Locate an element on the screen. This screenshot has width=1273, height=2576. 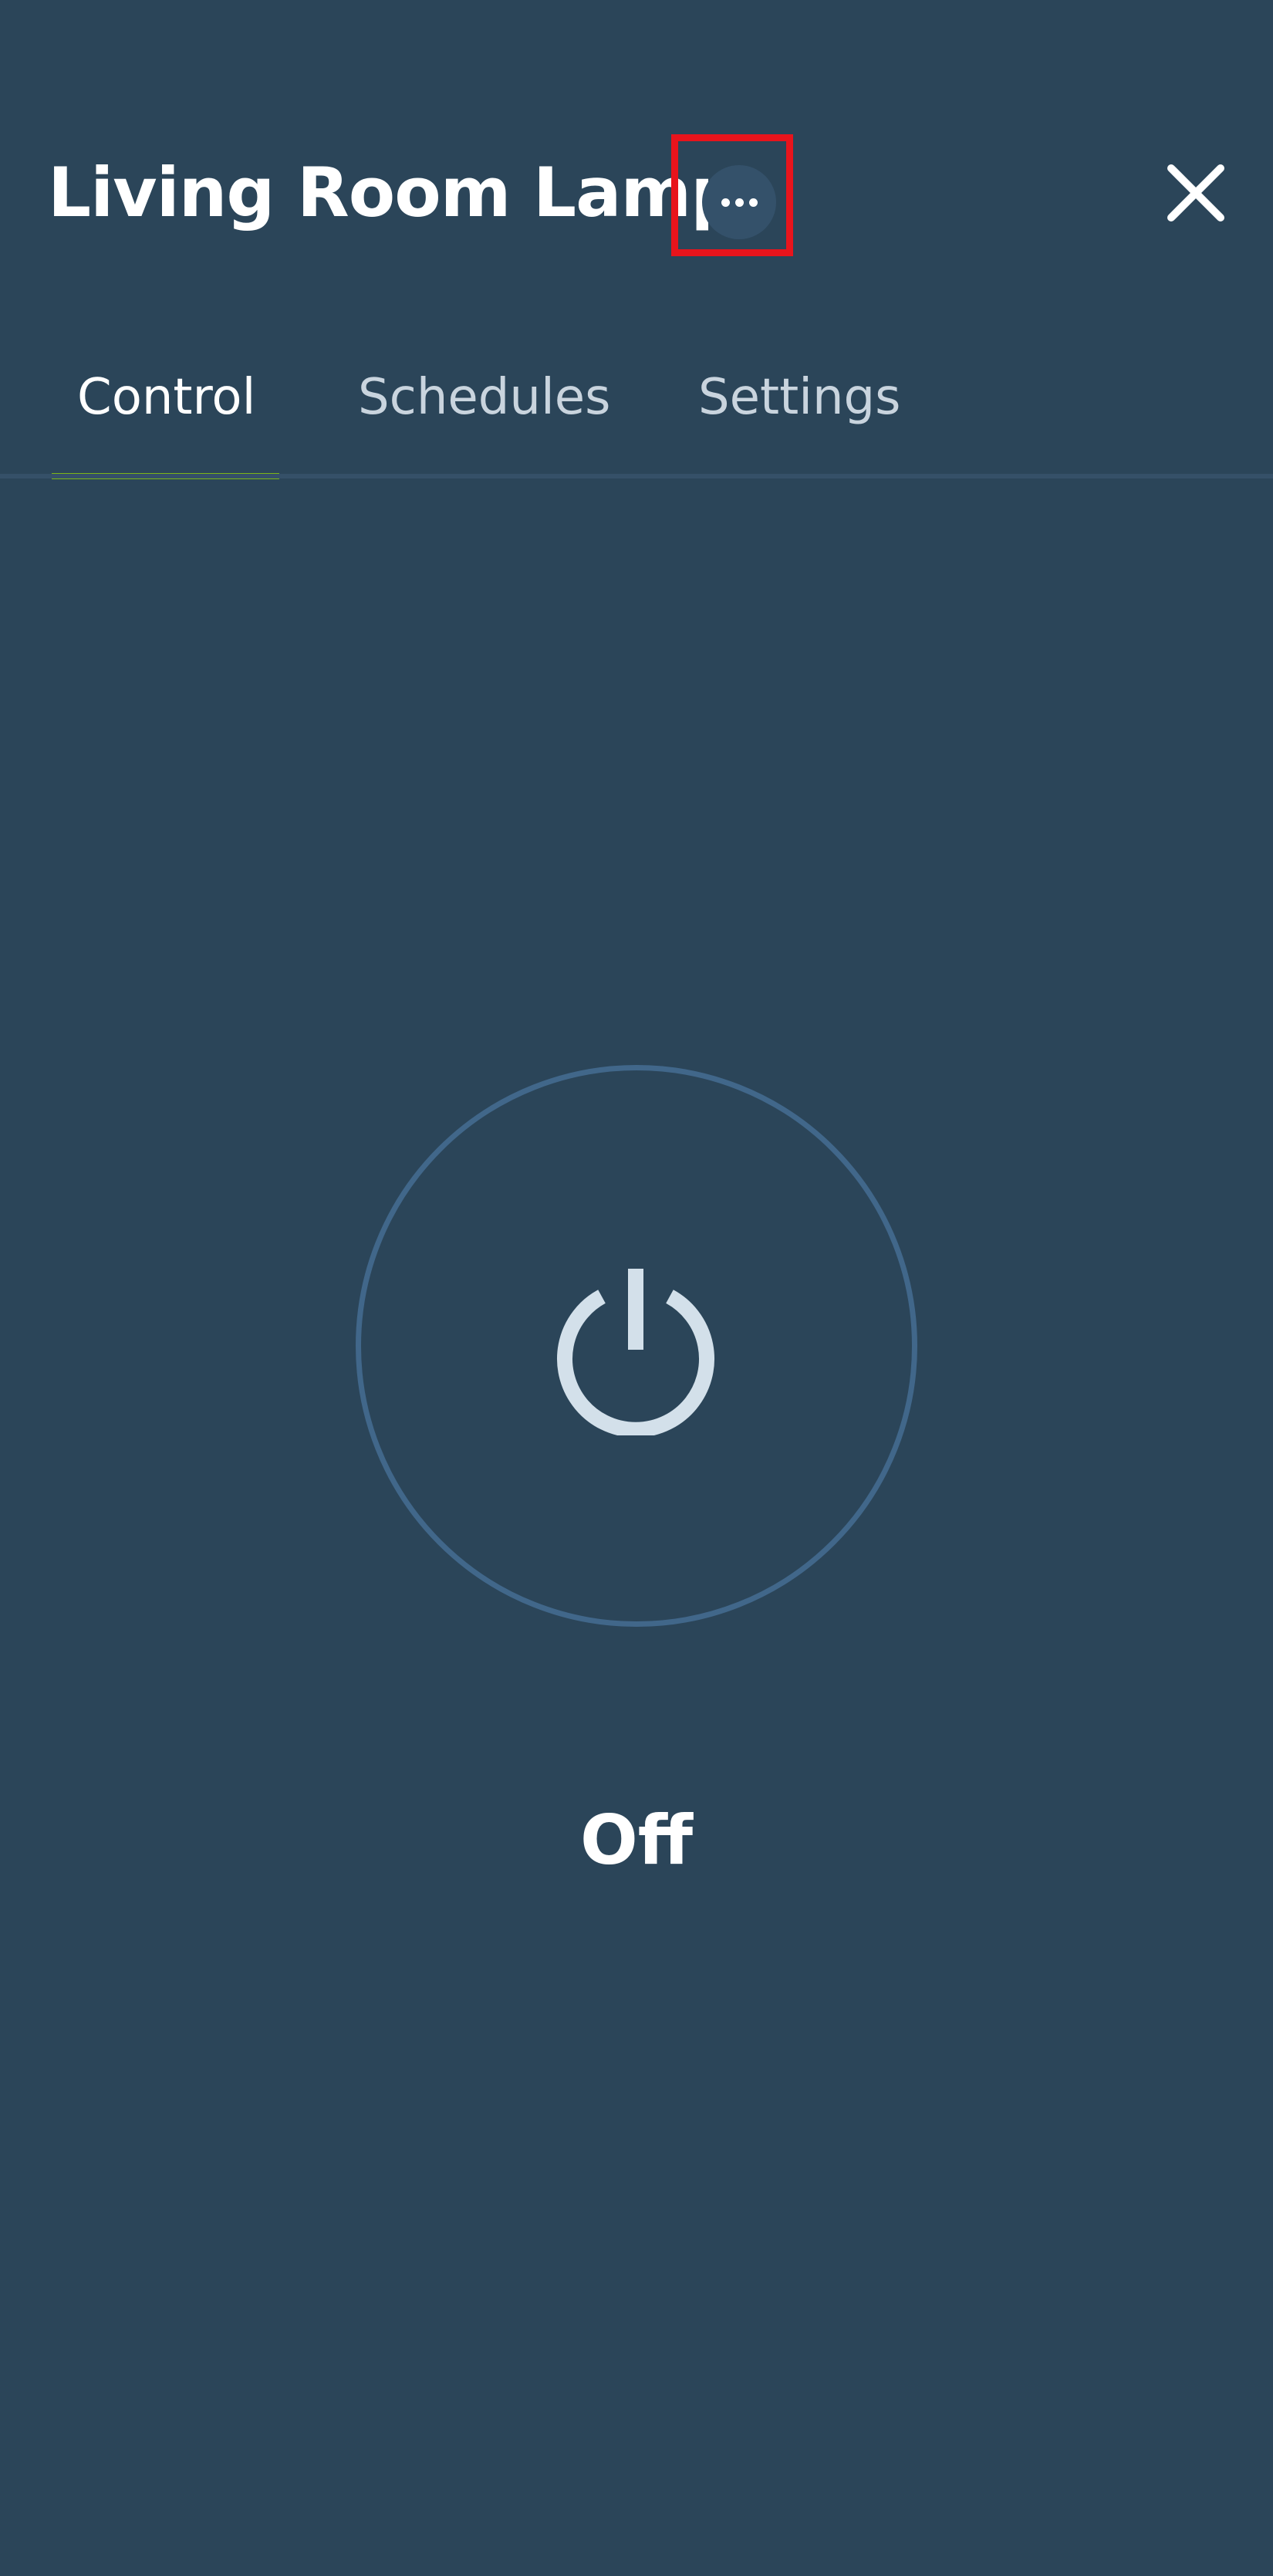
tab-settings: Settings is located at coordinates (799, 397).